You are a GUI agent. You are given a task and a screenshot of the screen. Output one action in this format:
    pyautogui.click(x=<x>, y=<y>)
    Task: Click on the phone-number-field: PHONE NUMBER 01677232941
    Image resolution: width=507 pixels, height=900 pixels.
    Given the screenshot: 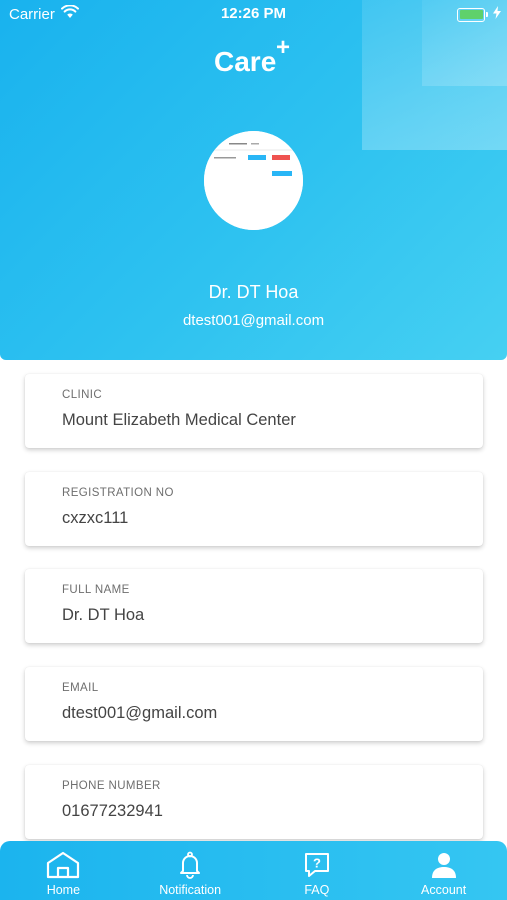 What is the action you would take?
    pyautogui.click(x=254, y=802)
    